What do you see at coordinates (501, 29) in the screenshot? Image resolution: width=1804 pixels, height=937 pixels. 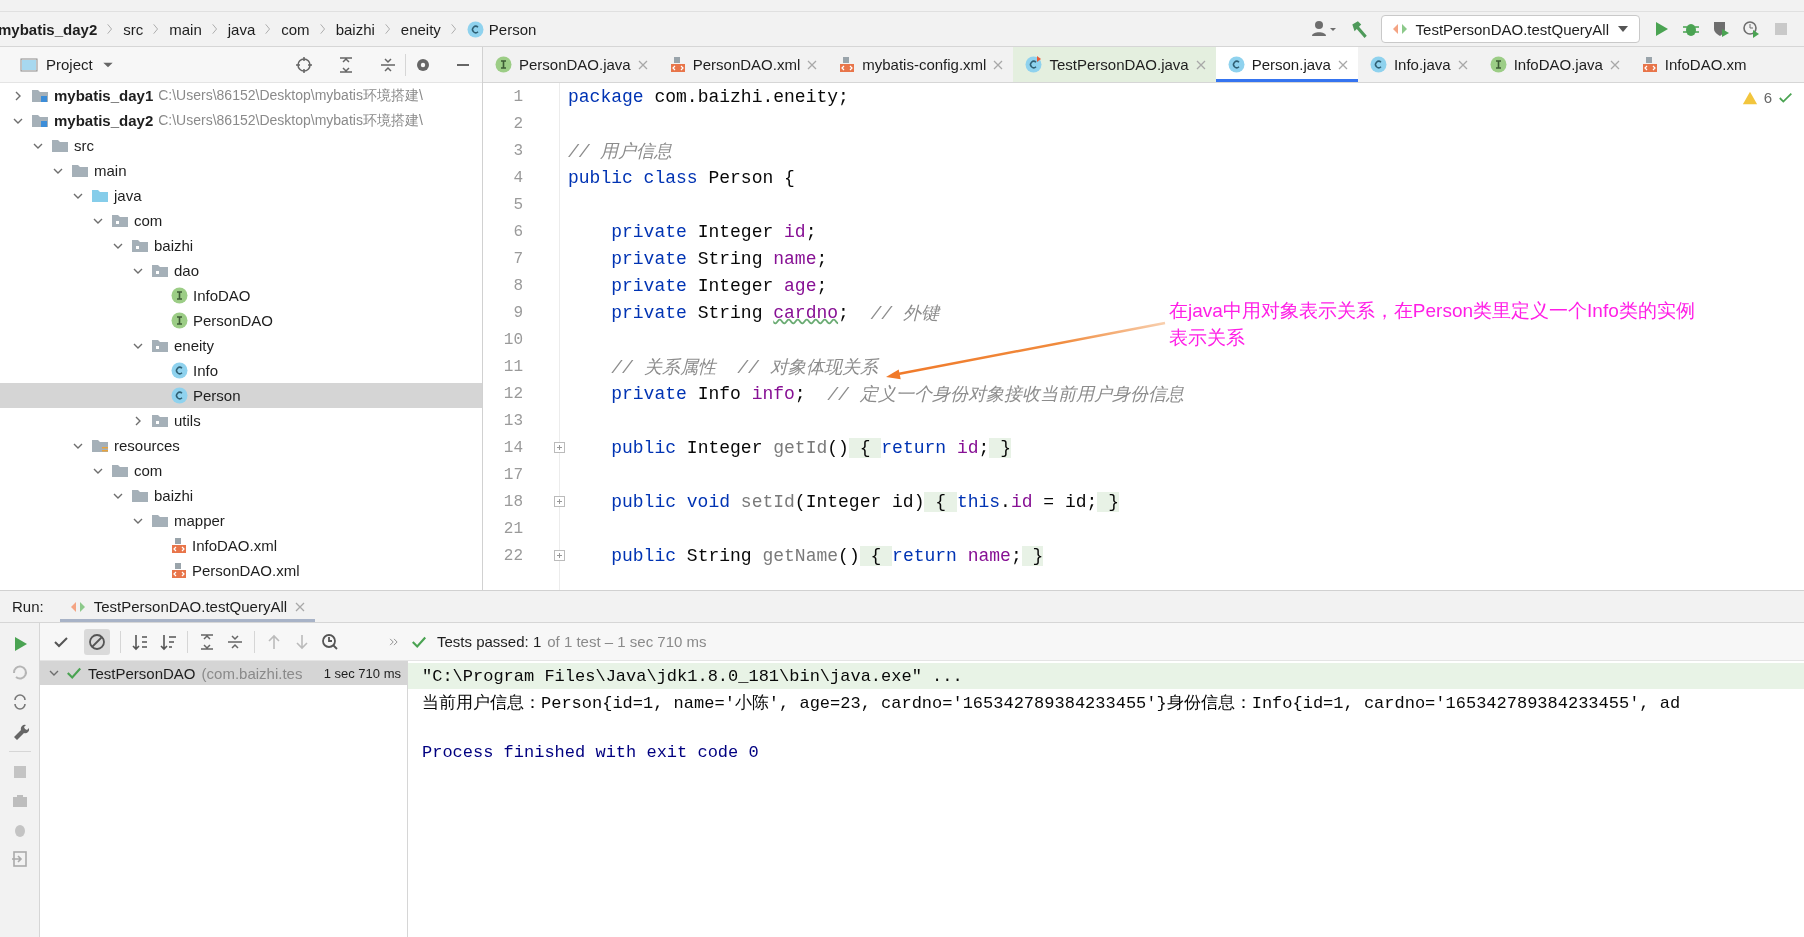 I see `breadcrumb-item: Person` at bounding box center [501, 29].